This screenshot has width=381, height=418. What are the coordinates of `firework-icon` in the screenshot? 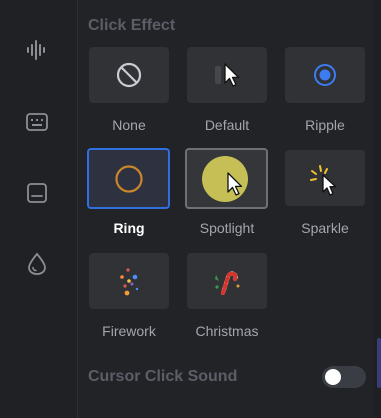 It's located at (129, 282).